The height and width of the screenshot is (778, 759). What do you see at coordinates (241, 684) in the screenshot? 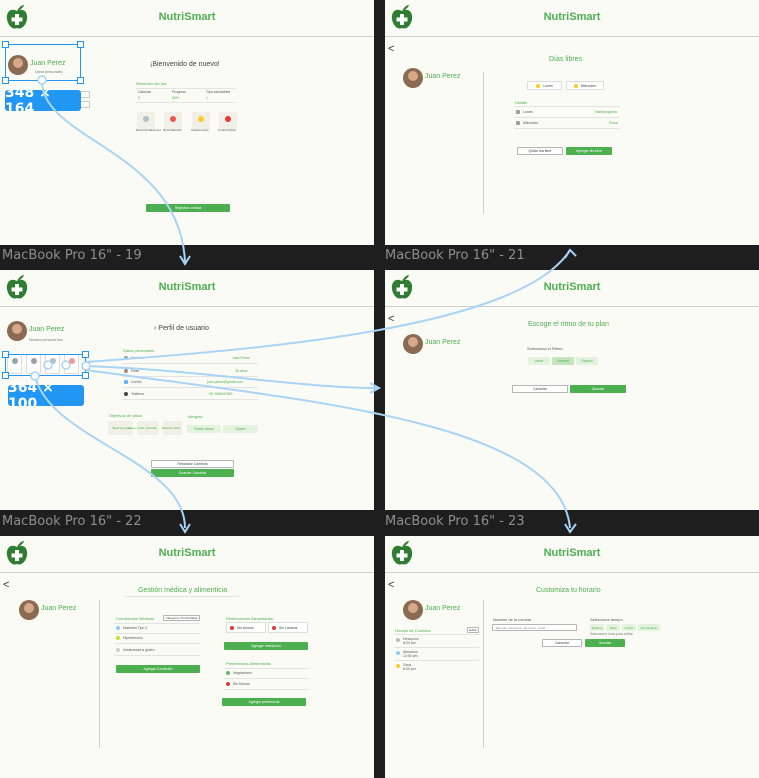
I see `preference-item: Sin frituras` at bounding box center [241, 684].